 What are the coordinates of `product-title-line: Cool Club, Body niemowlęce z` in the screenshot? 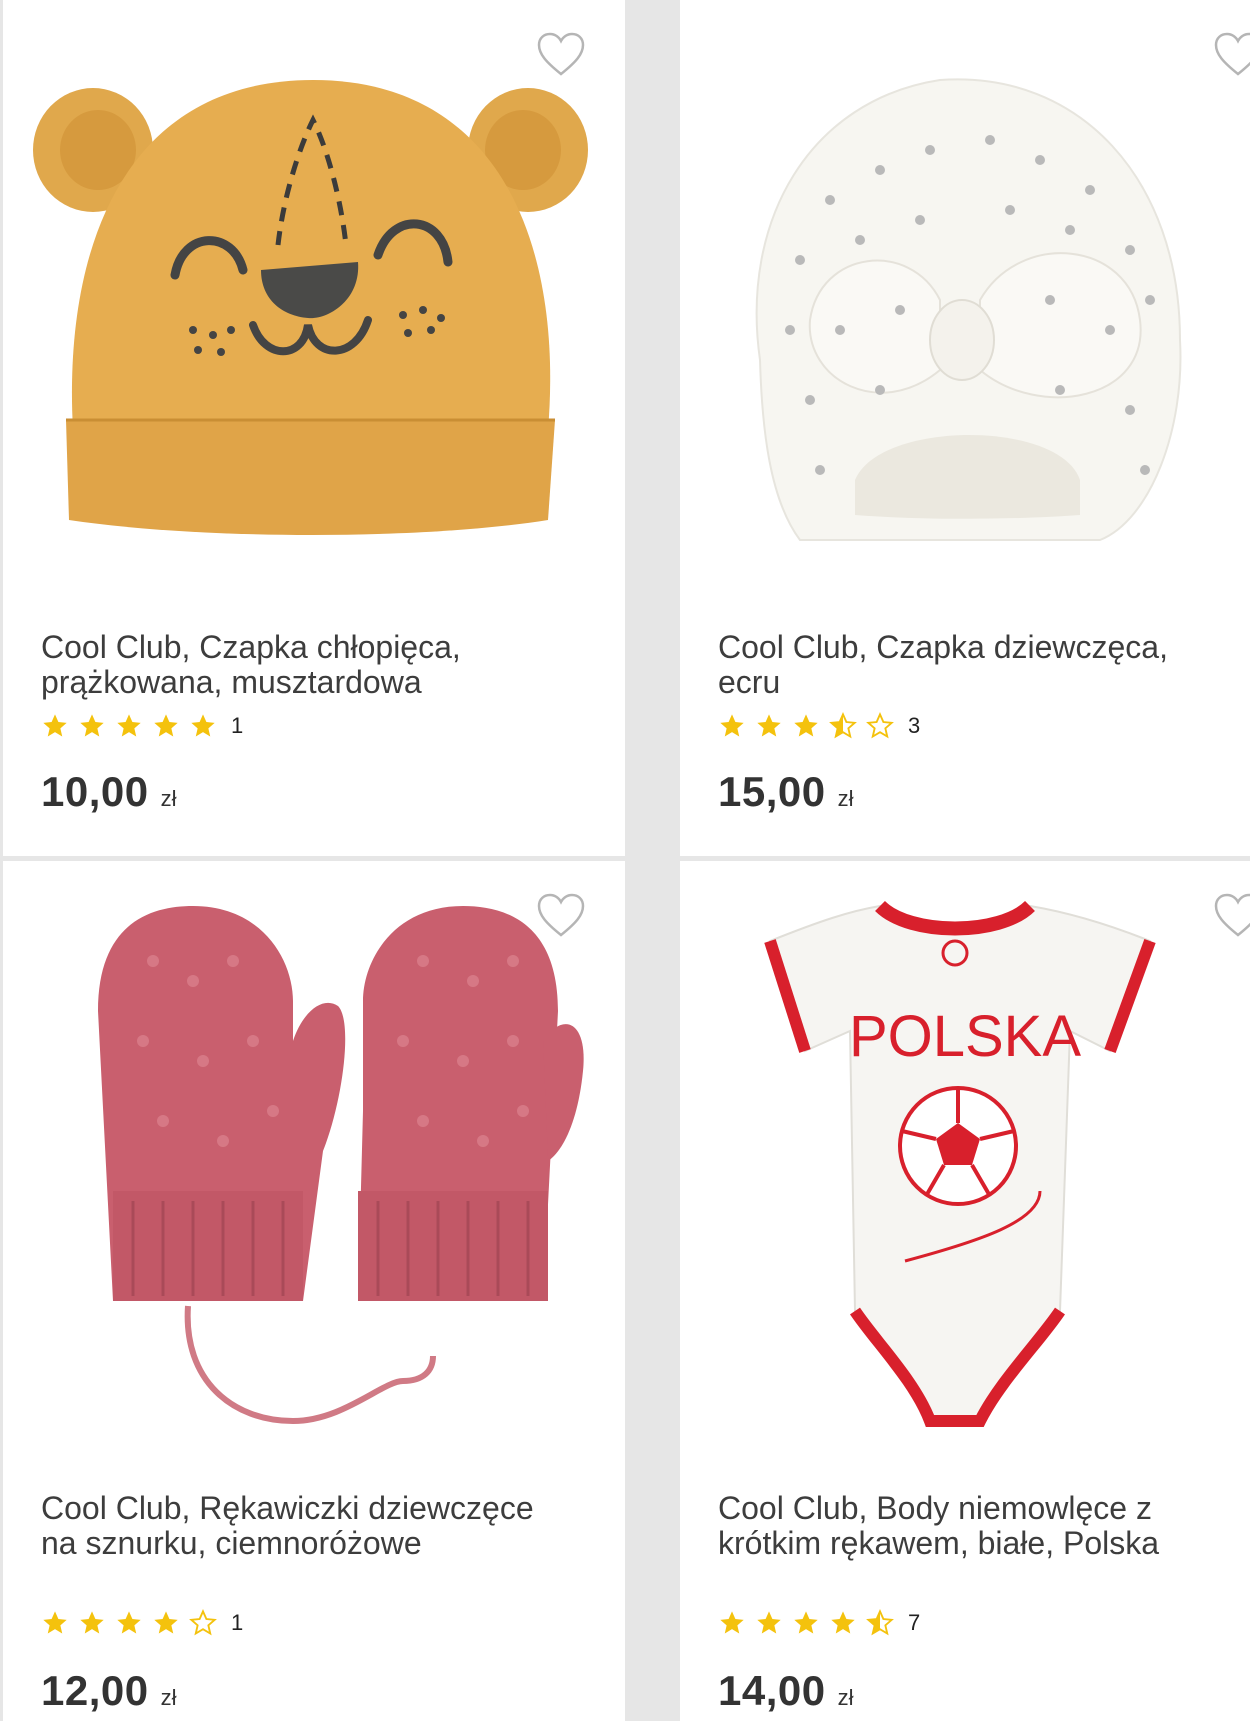 It's located at (935, 1508).